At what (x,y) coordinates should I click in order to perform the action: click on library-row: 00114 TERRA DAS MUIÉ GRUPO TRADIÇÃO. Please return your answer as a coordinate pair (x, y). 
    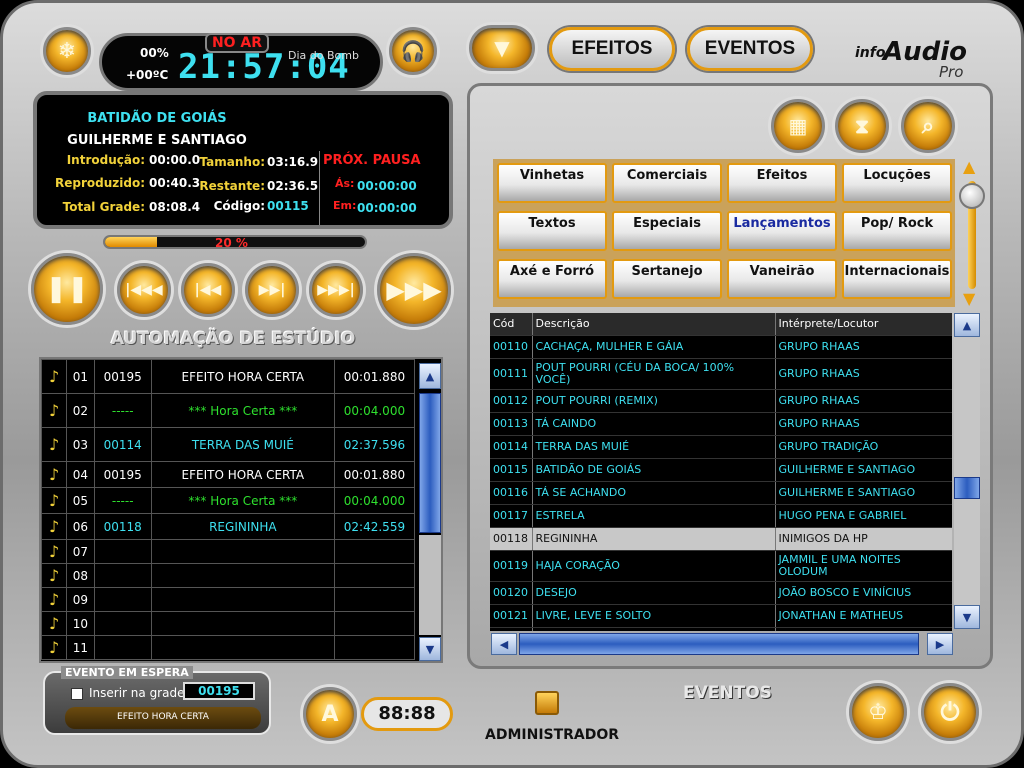
    Looking at the image, I should click on (721, 447).